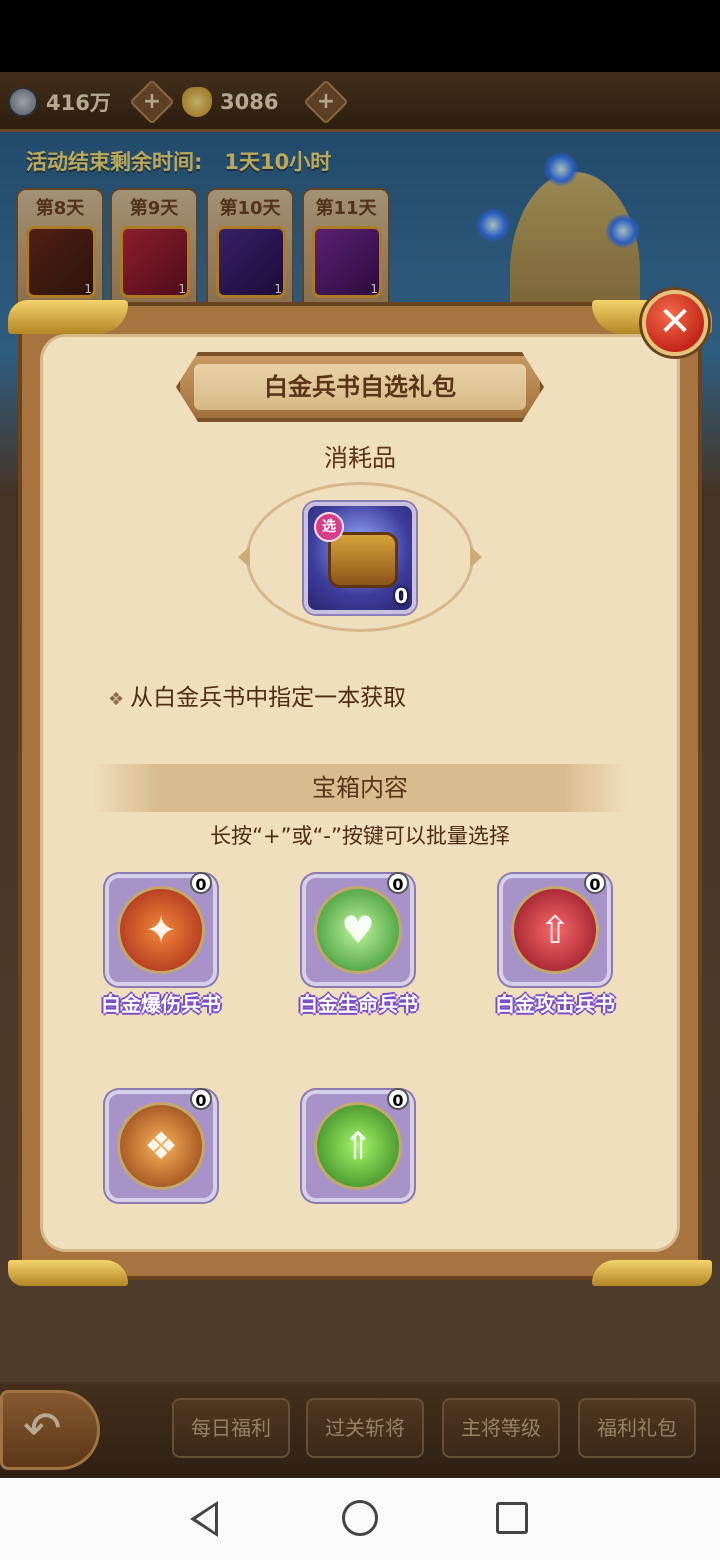  I want to click on close-button: ✕, so click(675, 323).